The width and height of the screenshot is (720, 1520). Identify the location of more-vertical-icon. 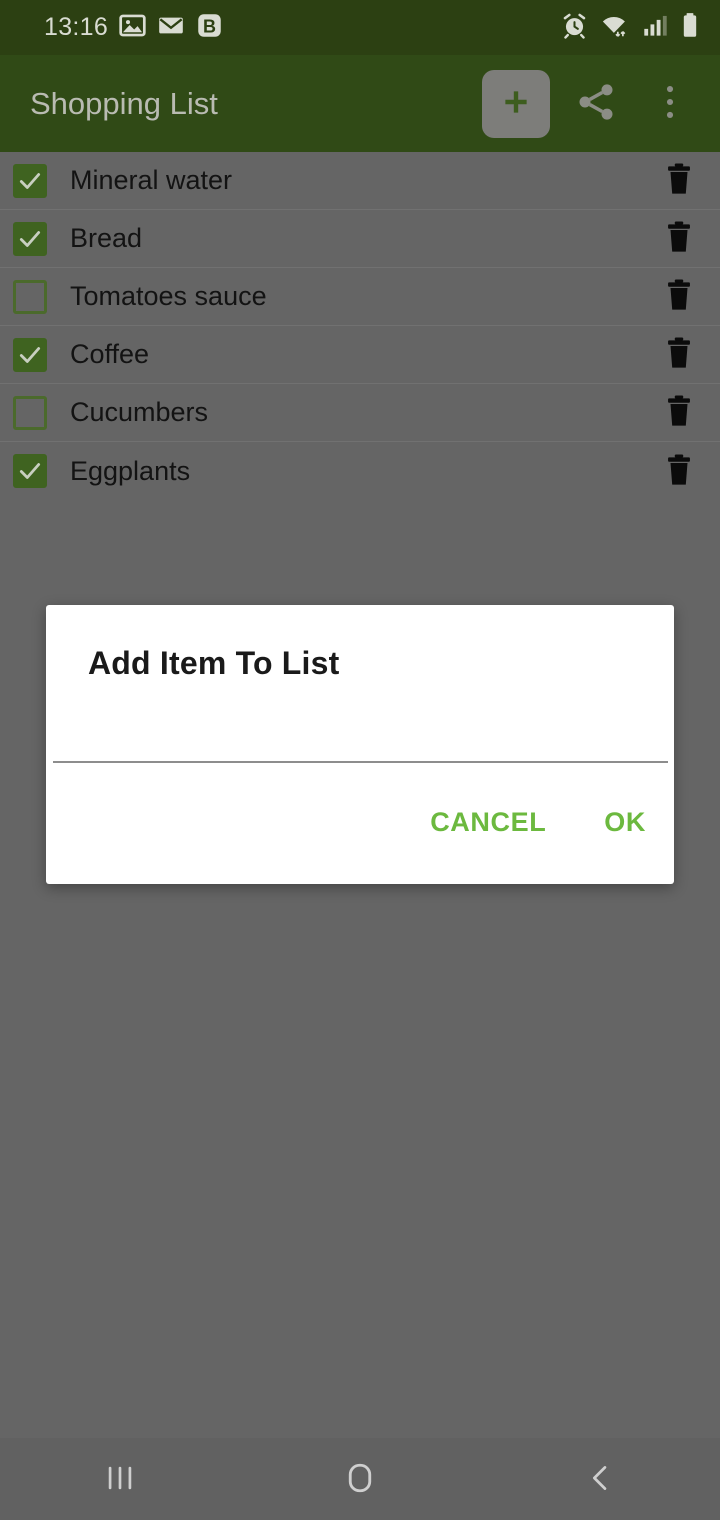
(670, 103).